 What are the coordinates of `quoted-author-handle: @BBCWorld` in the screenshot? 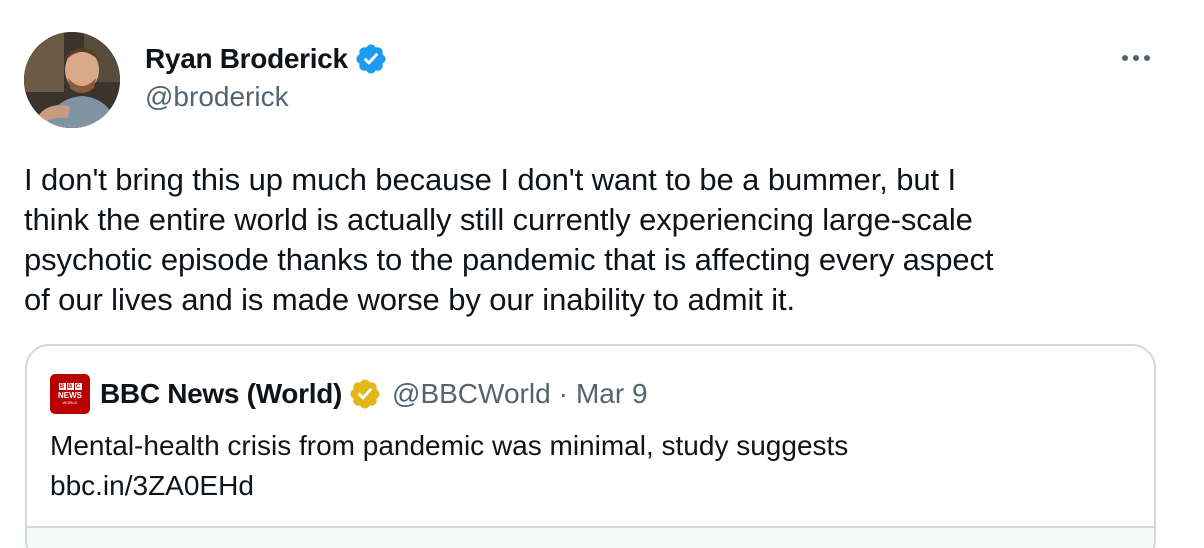 It's located at (471, 394).